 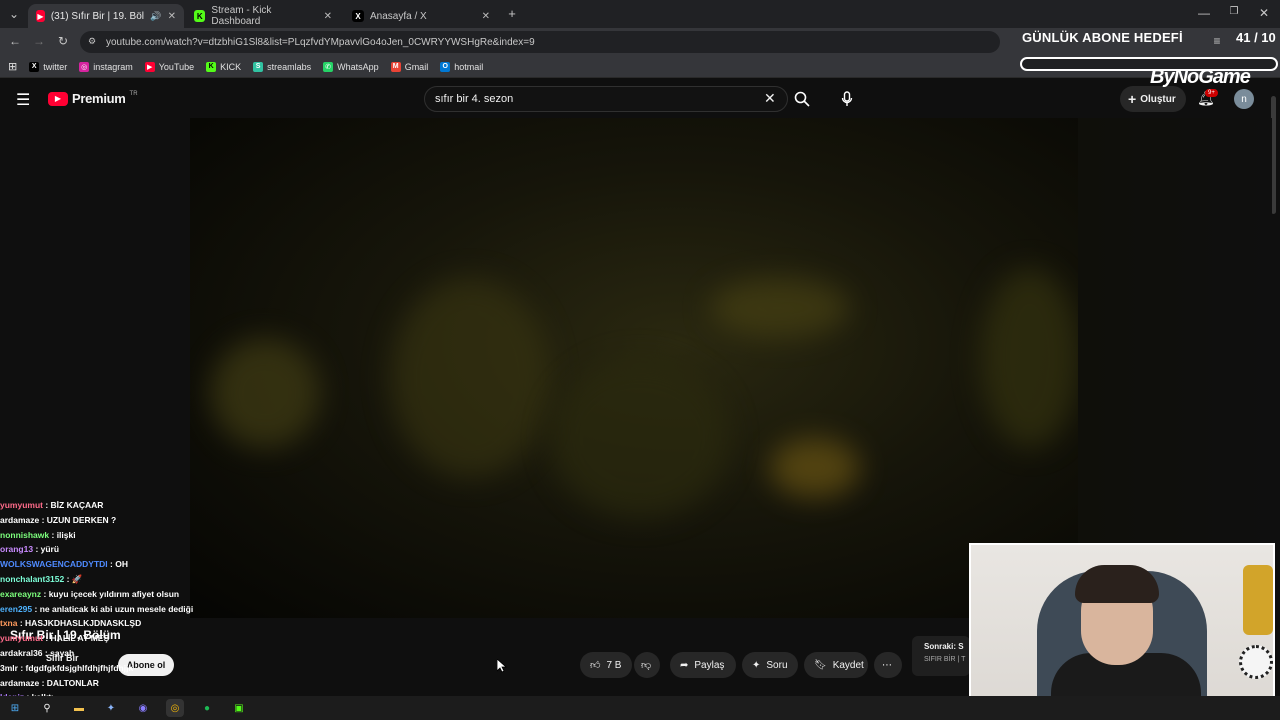 What do you see at coordinates (1132, 99) in the screenshot?
I see `plus-icon: +` at bounding box center [1132, 99].